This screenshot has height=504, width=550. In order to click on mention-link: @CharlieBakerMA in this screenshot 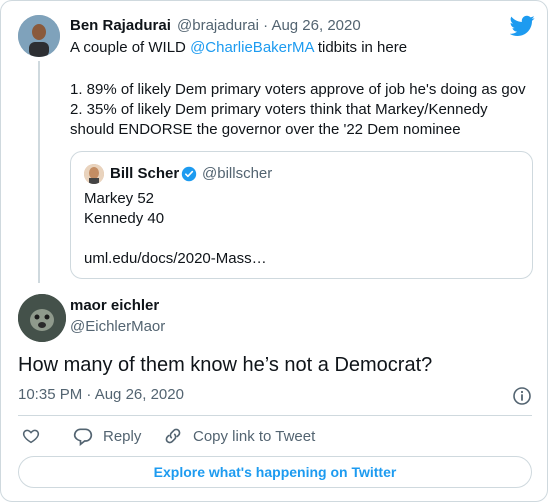, I will do `click(252, 47)`.